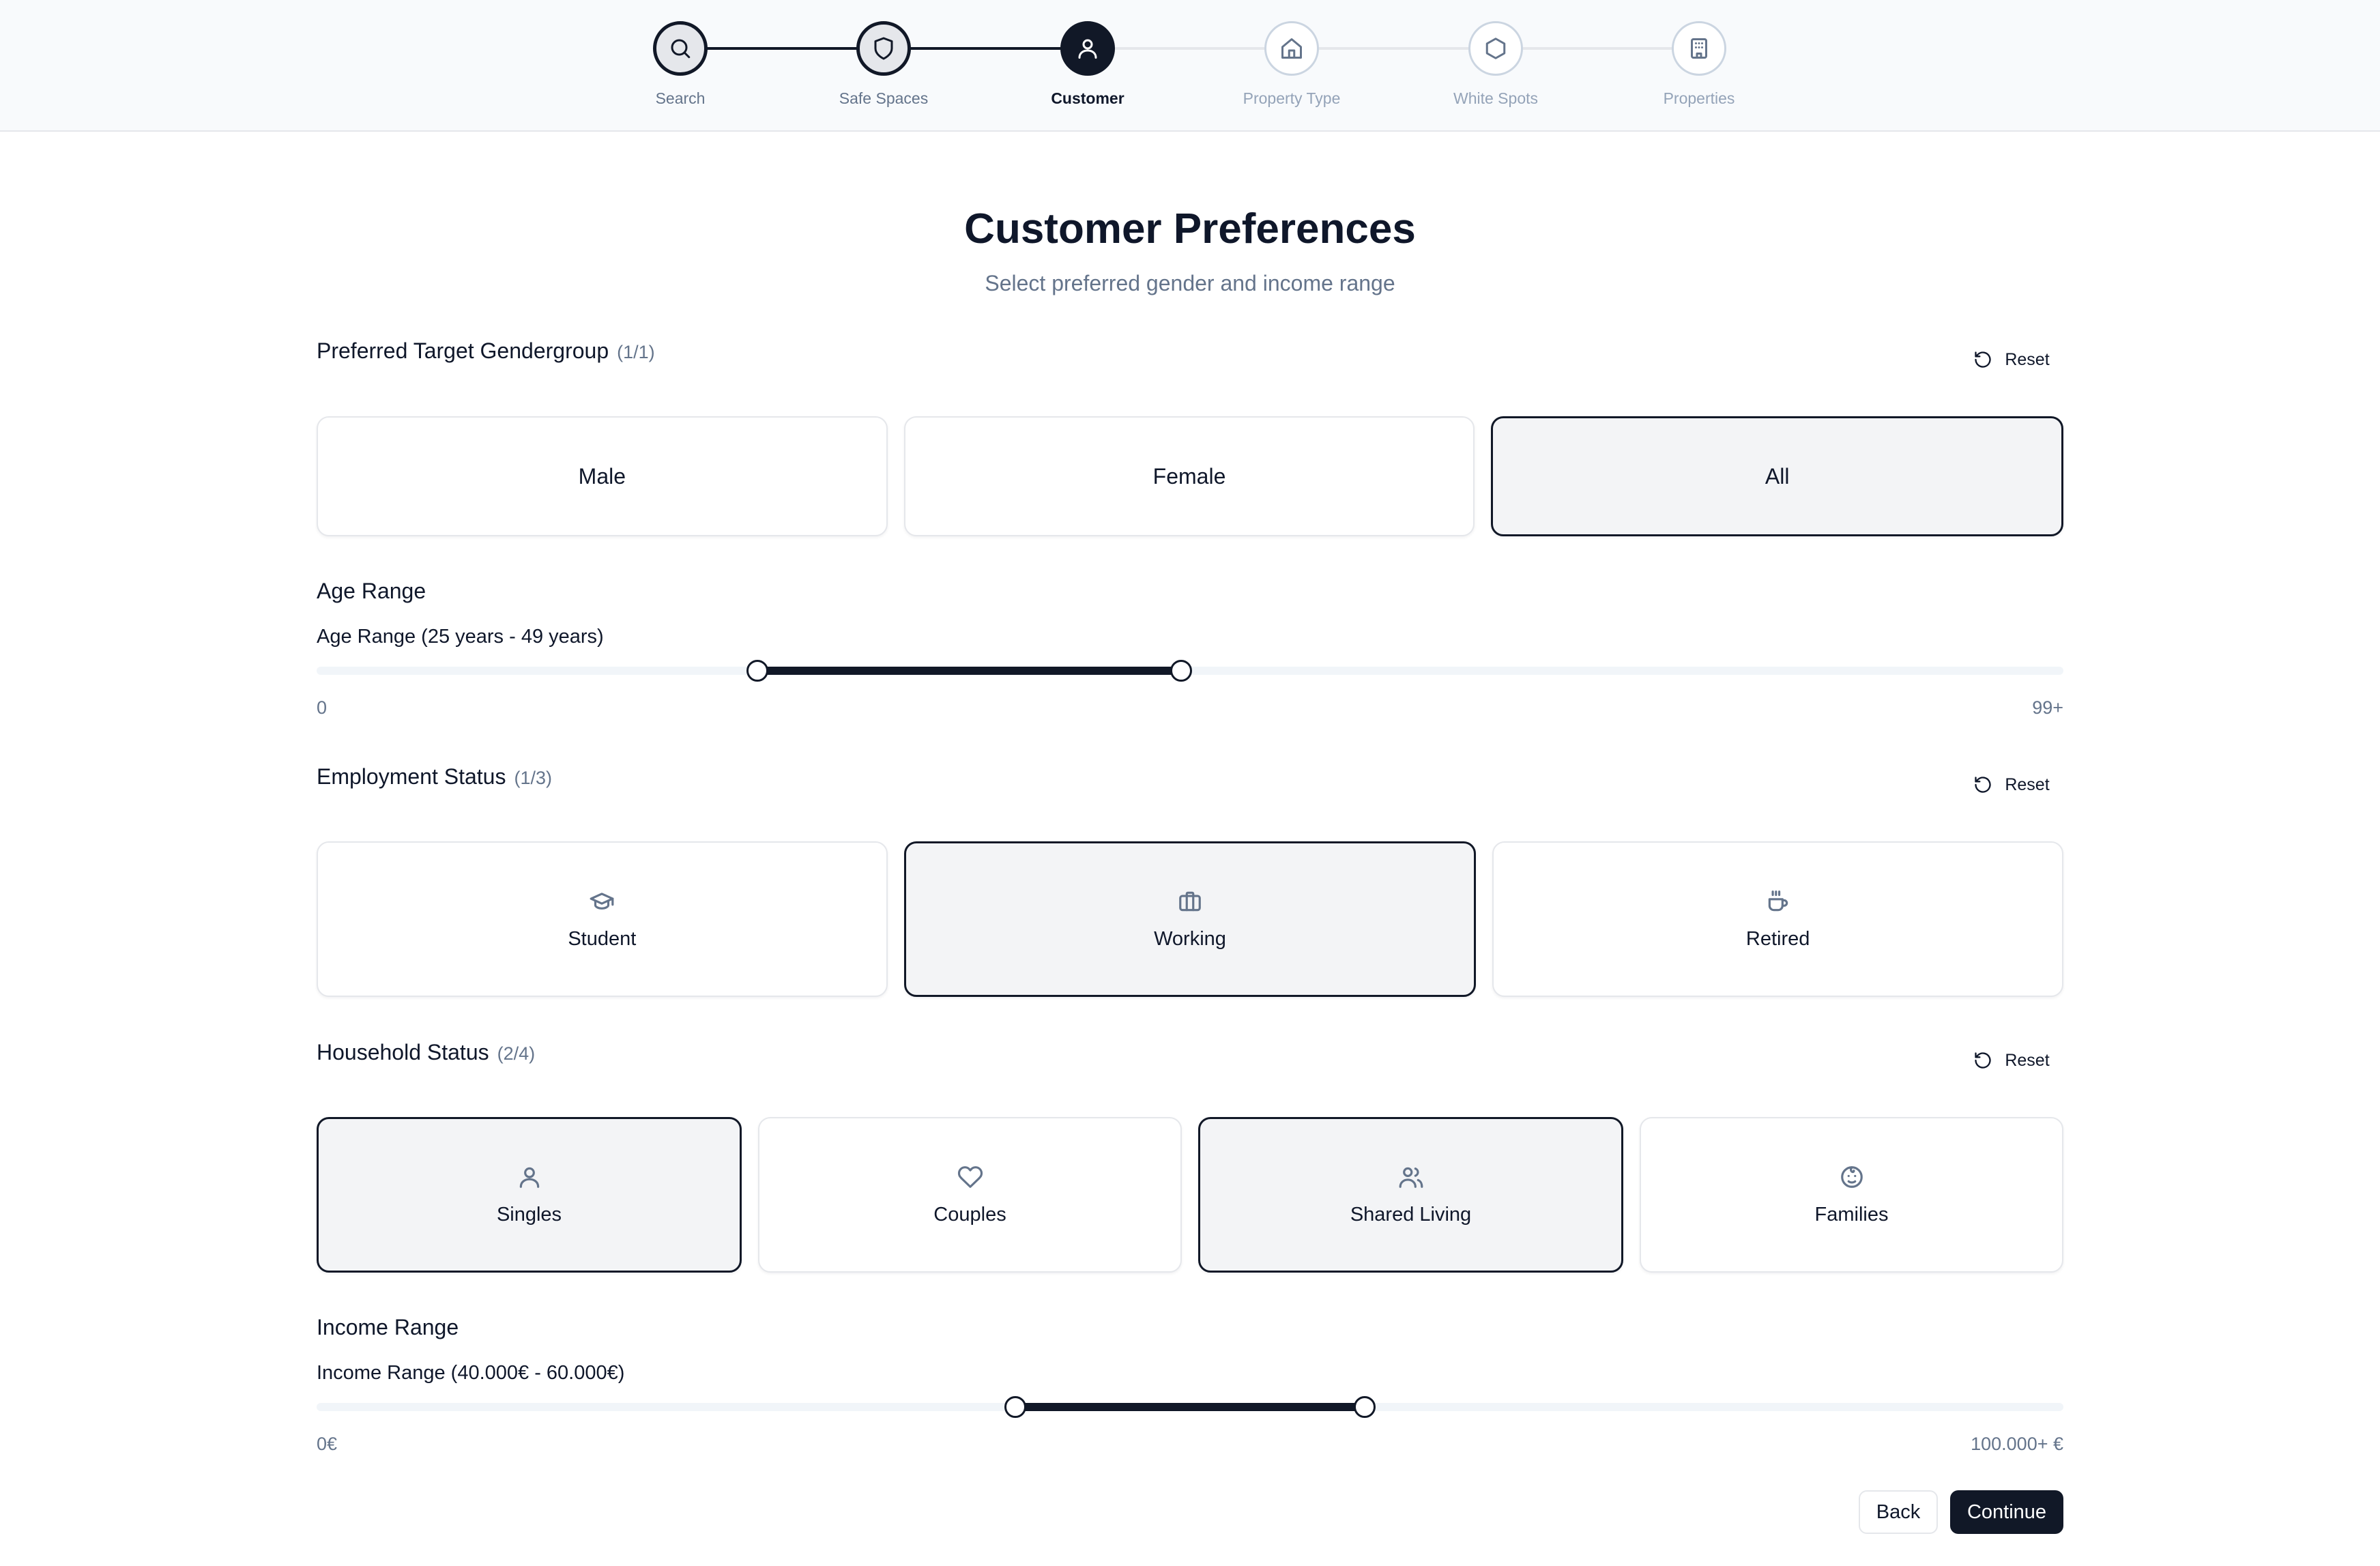 This screenshot has height=1566, width=2380. I want to click on employment-section-title: Employment Status (1/3), so click(434, 776).